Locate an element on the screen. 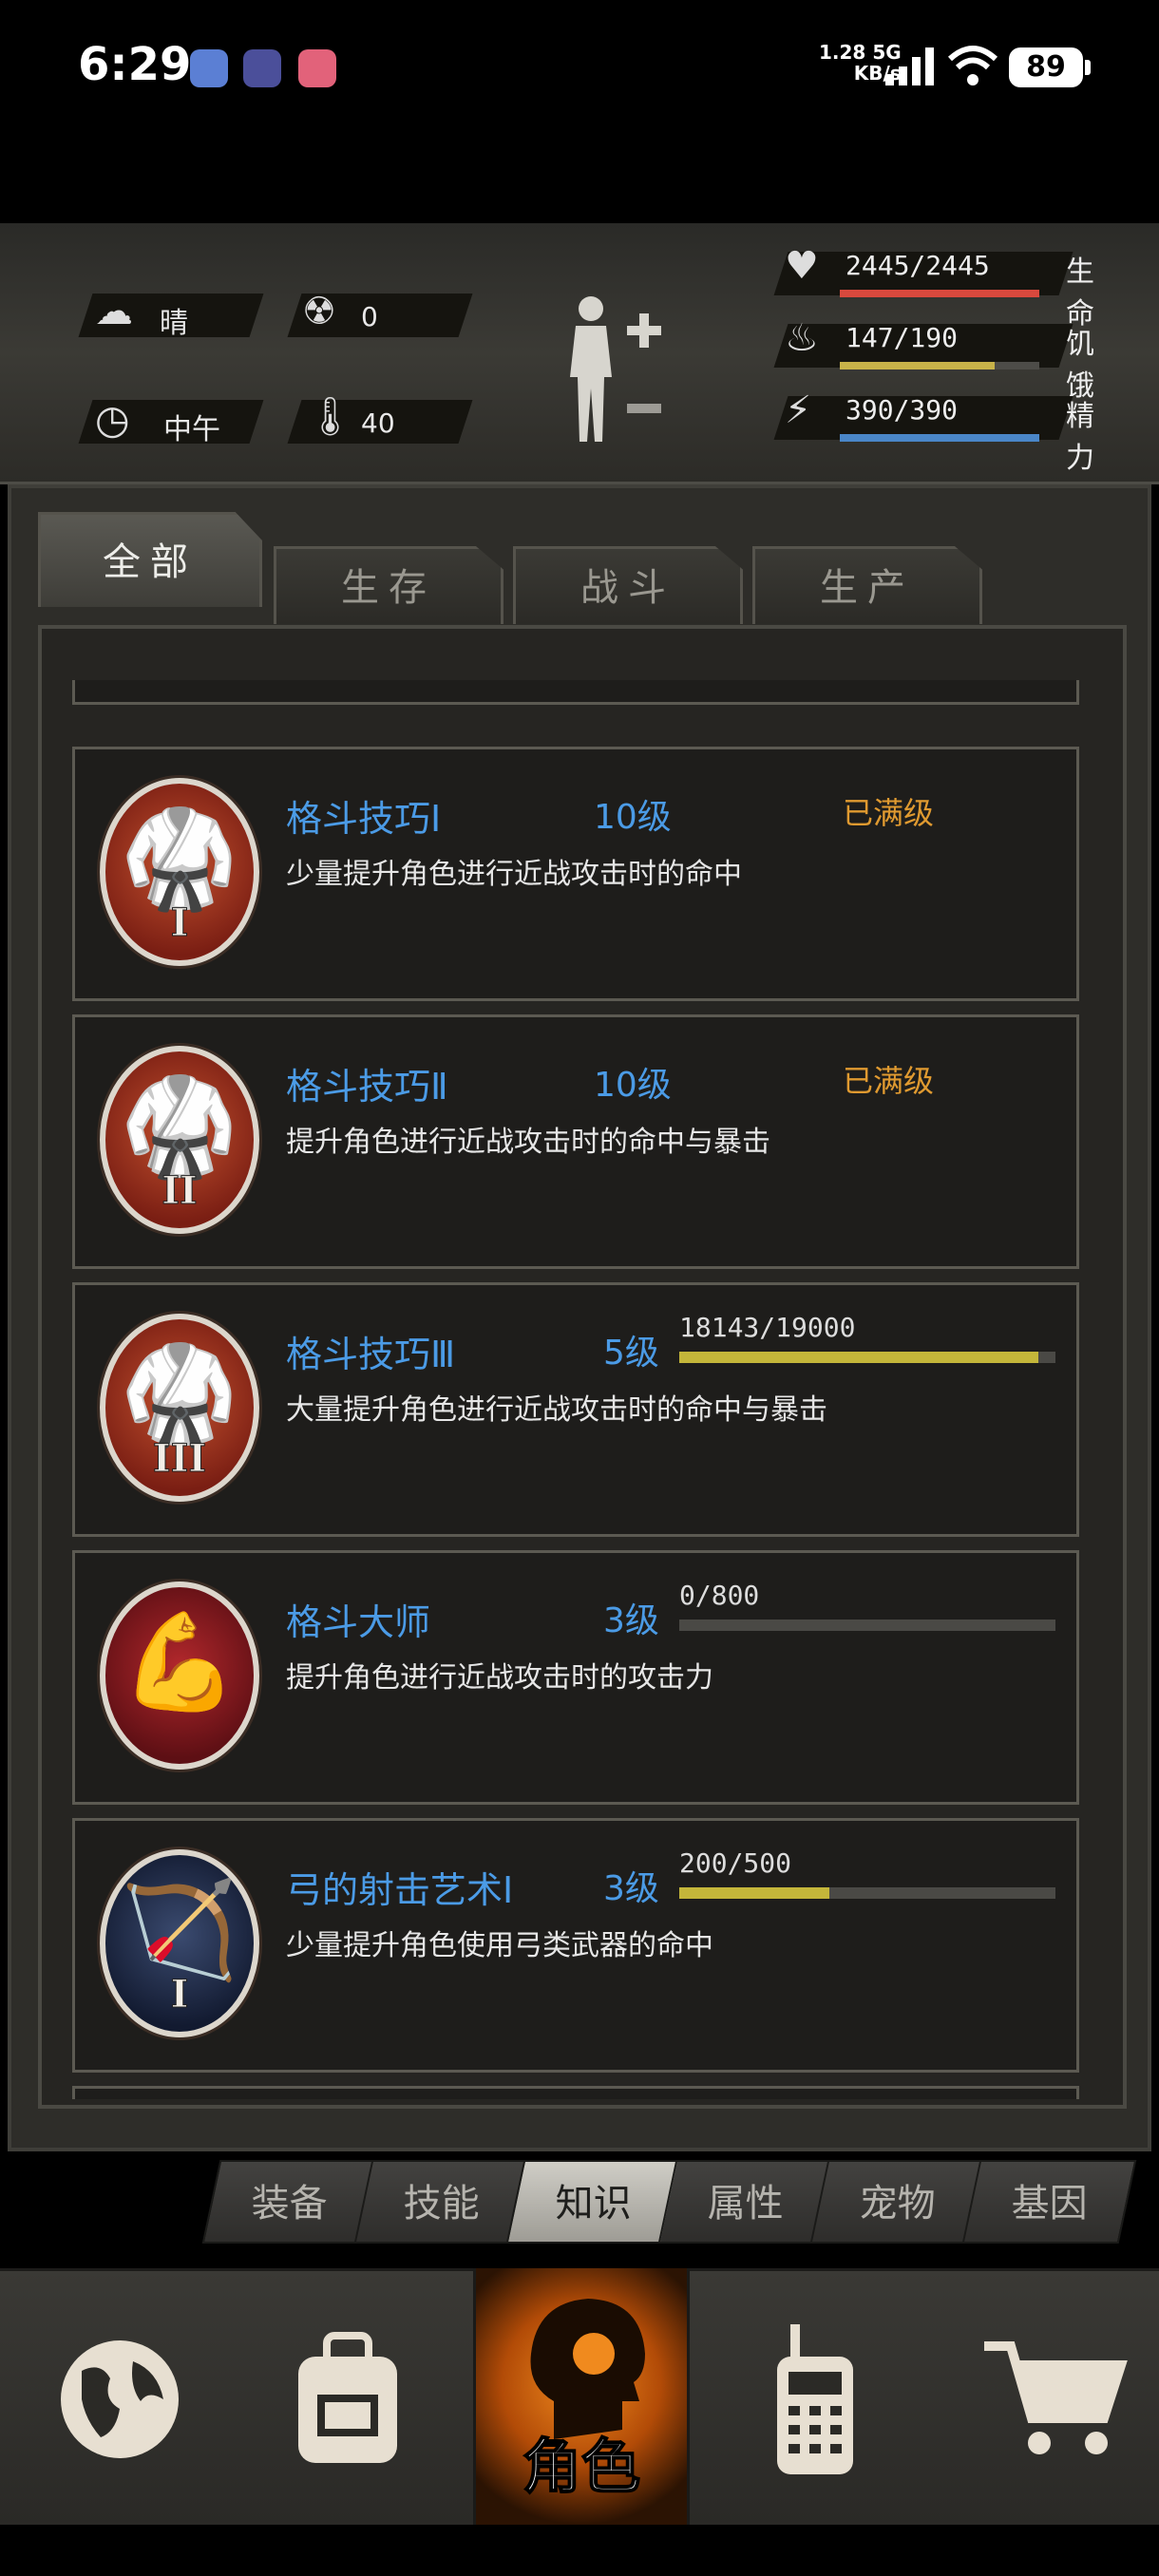 This screenshot has width=1159, height=2576. sub-tab-label: 属性 is located at coordinates (745, 2204).